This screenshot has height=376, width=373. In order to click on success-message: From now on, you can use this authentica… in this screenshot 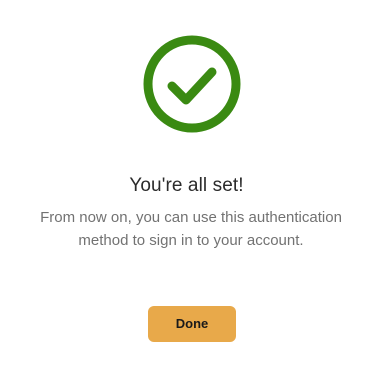, I will do `click(191, 229)`.